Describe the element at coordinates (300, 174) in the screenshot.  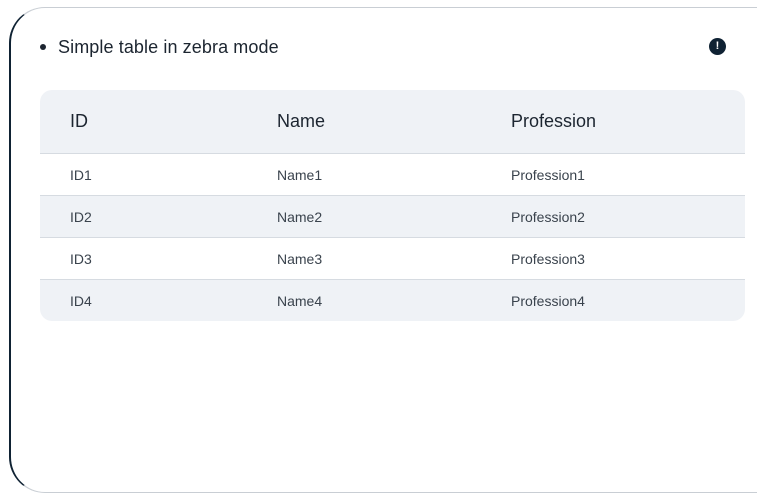
I see `cell-name: Name1` at that location.